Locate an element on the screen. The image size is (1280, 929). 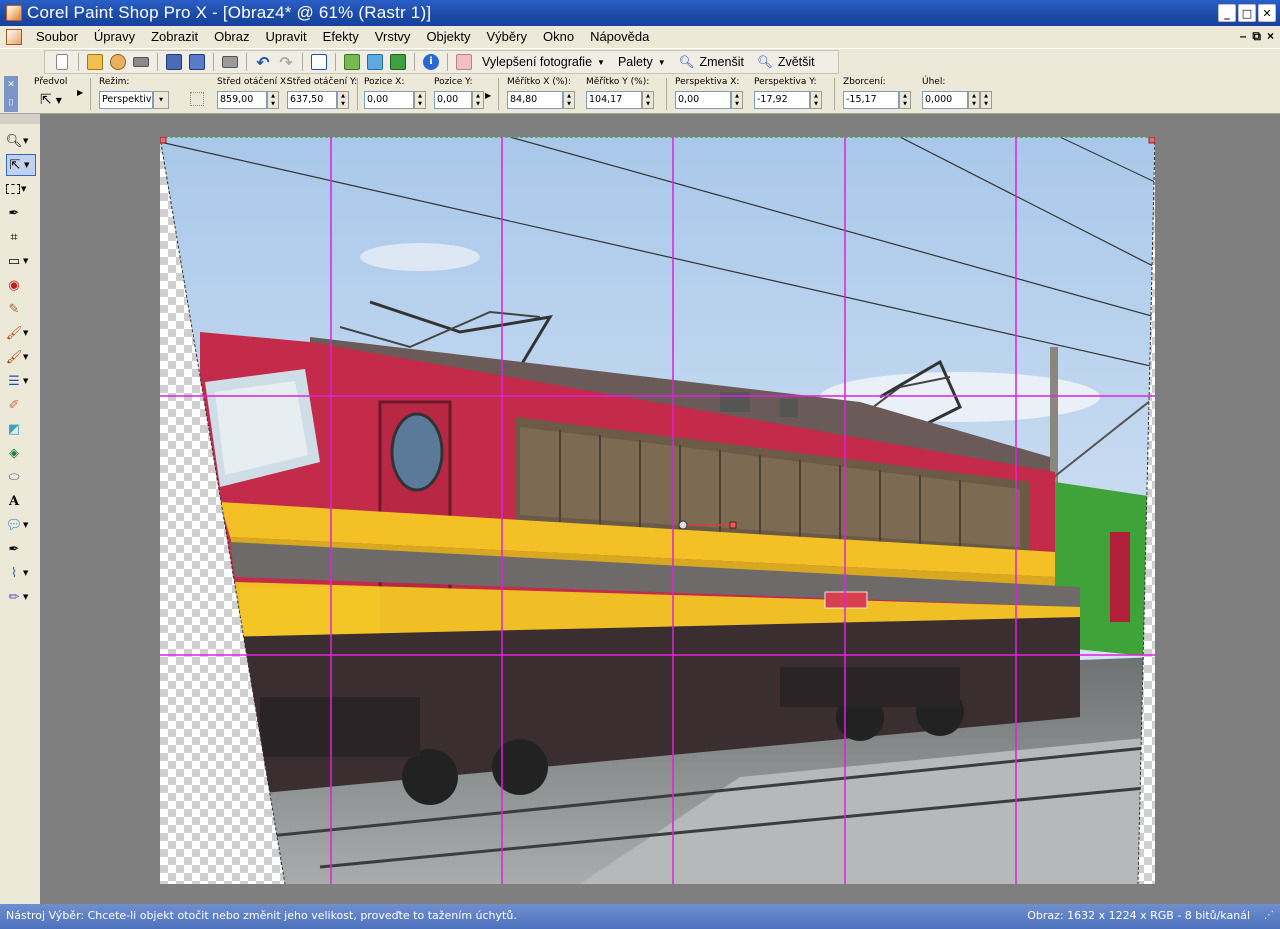
tool-warp-brush: ⌇ ▼ is located at coordinates (21, 573).